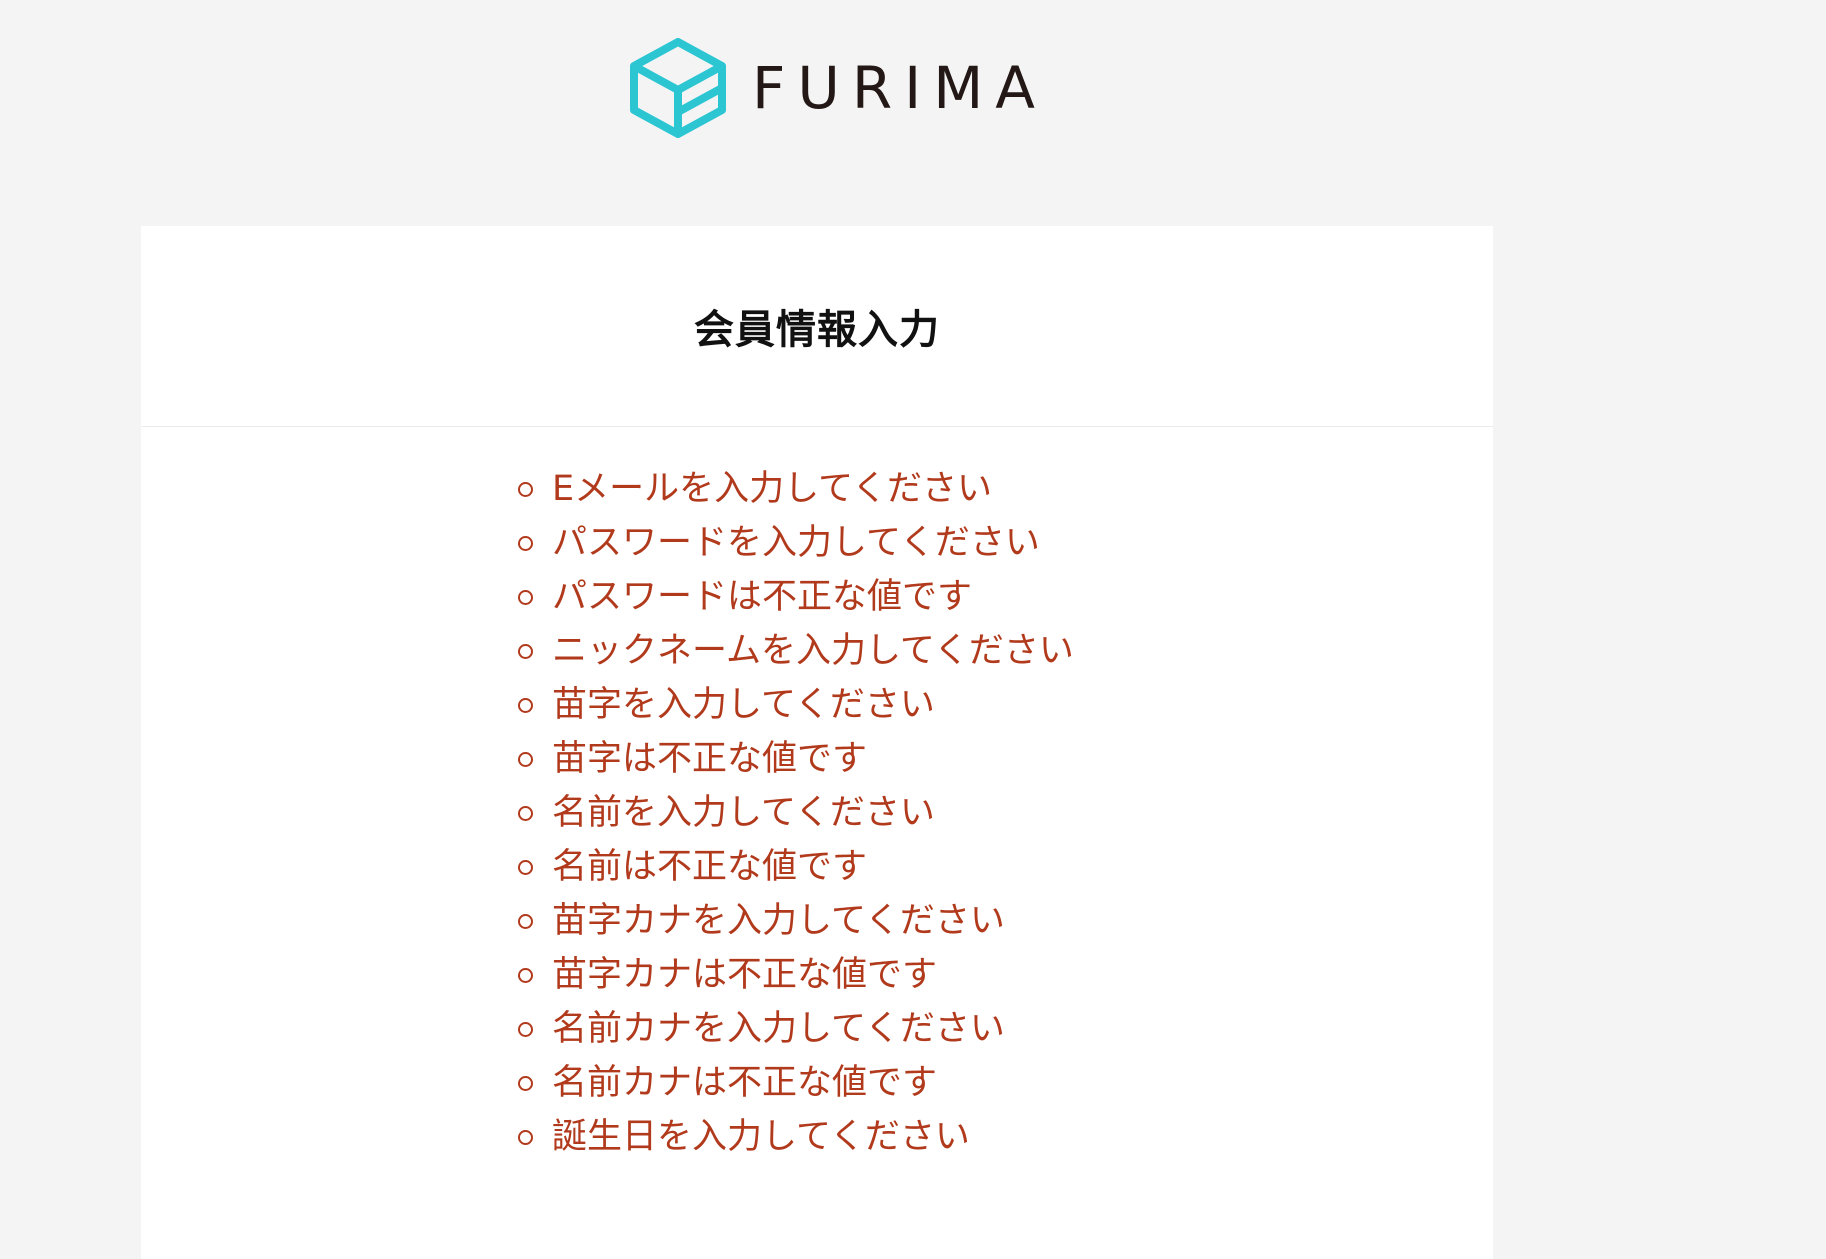 The image size is (1826, 1259). I want to click on error-message-item: 苗字カナは不正な値です, so click(791, 975).